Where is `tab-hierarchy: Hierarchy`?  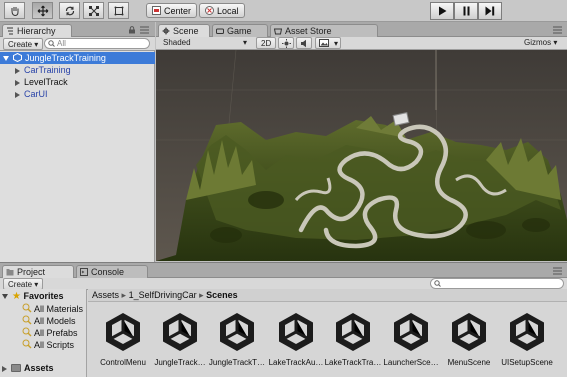 tab-hierarchy: Hierarchy is located at coordinates (37, 30).